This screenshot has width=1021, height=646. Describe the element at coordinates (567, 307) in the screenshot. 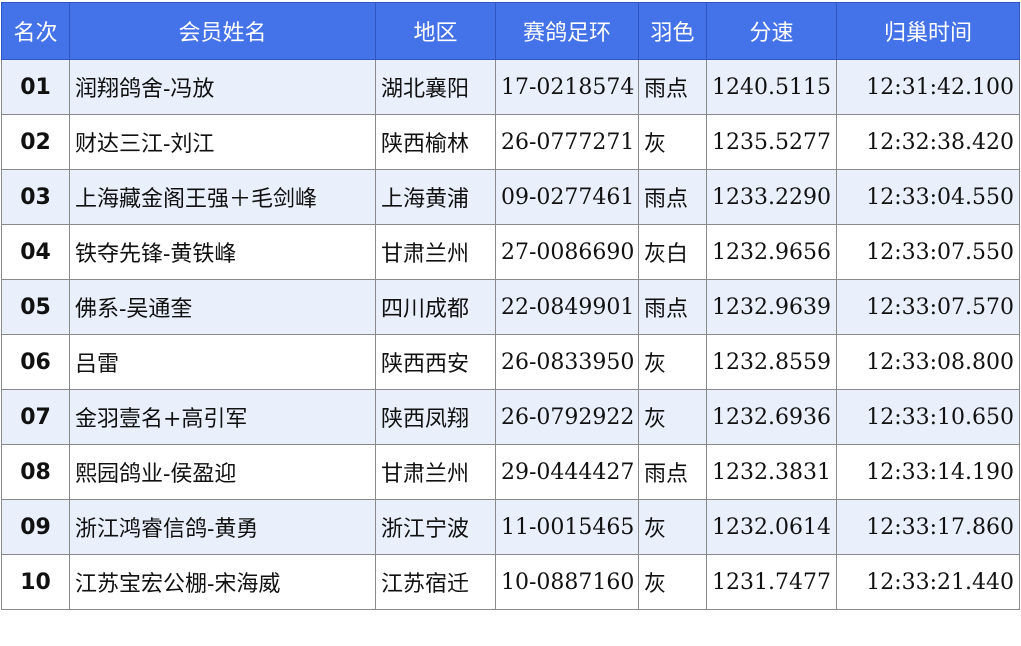

I see `ring-cell: 22-0849901` at that location.